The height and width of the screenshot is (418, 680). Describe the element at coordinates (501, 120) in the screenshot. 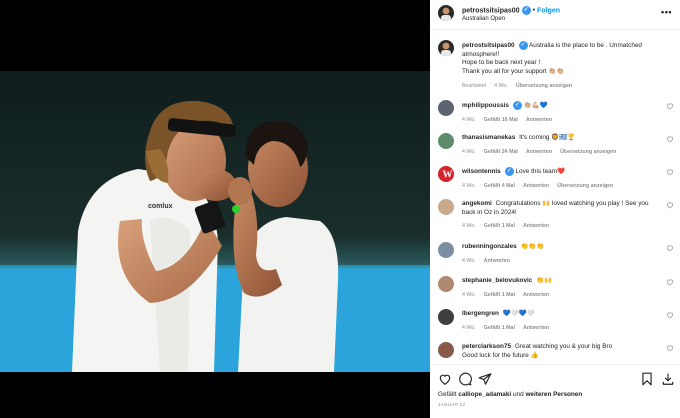

I see `comment-likes: Gefällt 16 Mal` at that location.